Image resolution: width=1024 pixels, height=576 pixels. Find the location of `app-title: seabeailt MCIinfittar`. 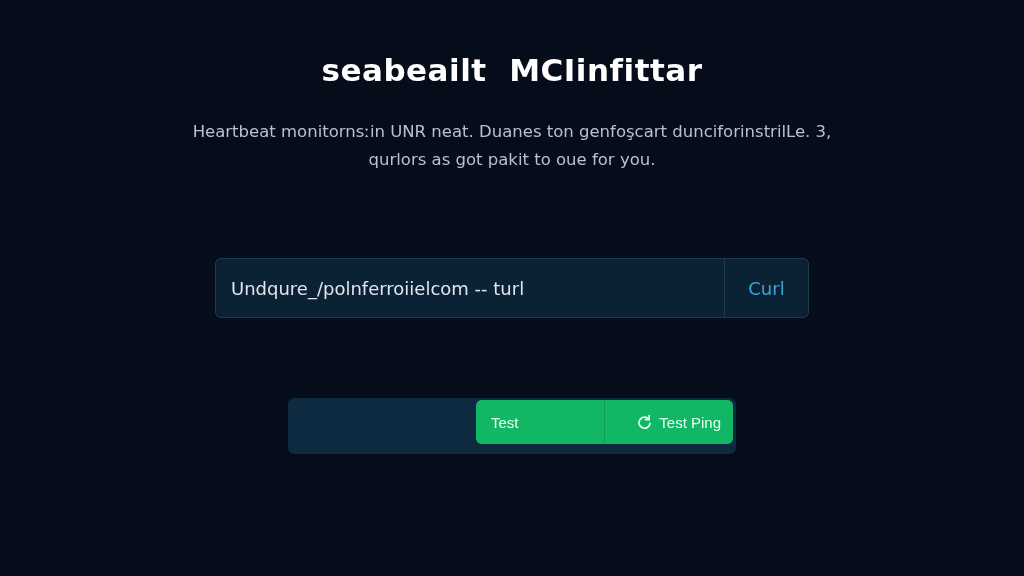

app-title: seabeailt MCIinfittar is located at coordinates (512, 70).